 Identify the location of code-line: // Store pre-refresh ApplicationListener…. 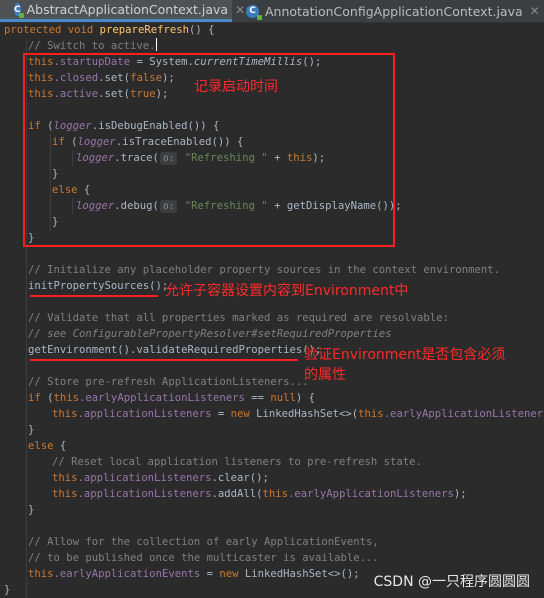
(168, 382).